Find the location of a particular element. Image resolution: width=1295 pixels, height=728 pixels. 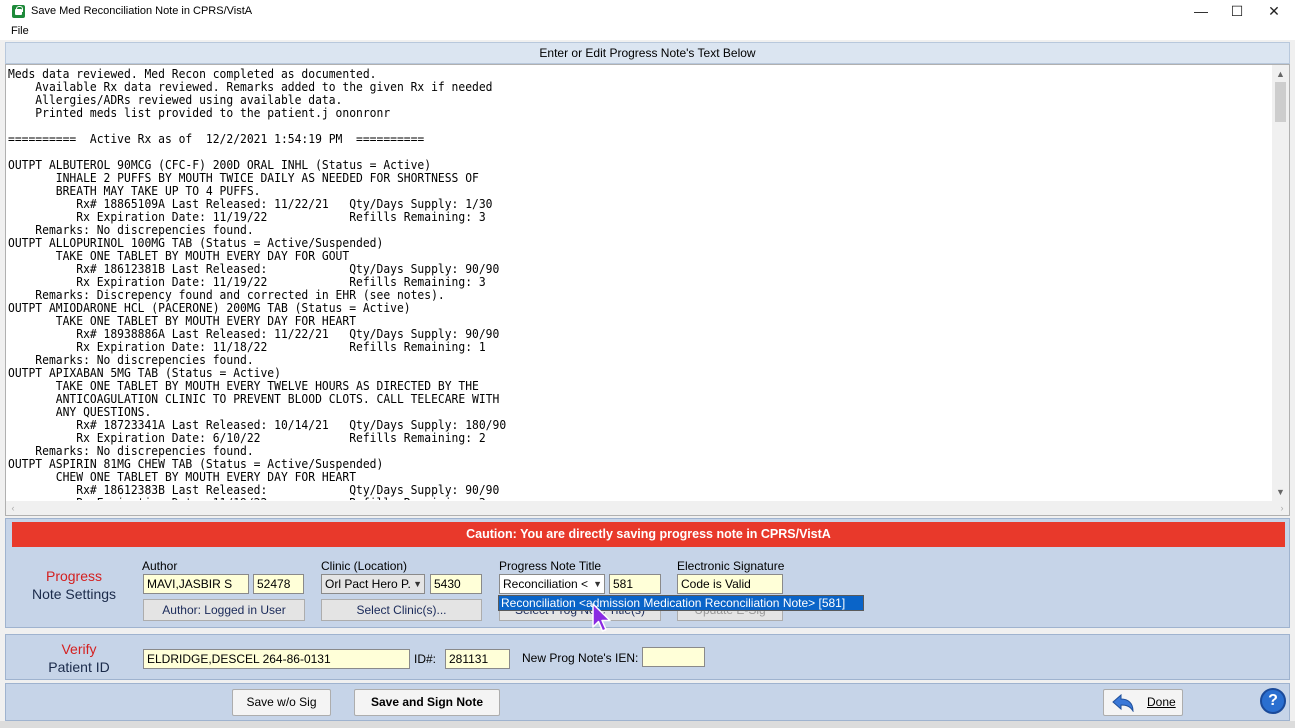

scroll-up-icon: ▲ is located at coordinates (1280, 74).